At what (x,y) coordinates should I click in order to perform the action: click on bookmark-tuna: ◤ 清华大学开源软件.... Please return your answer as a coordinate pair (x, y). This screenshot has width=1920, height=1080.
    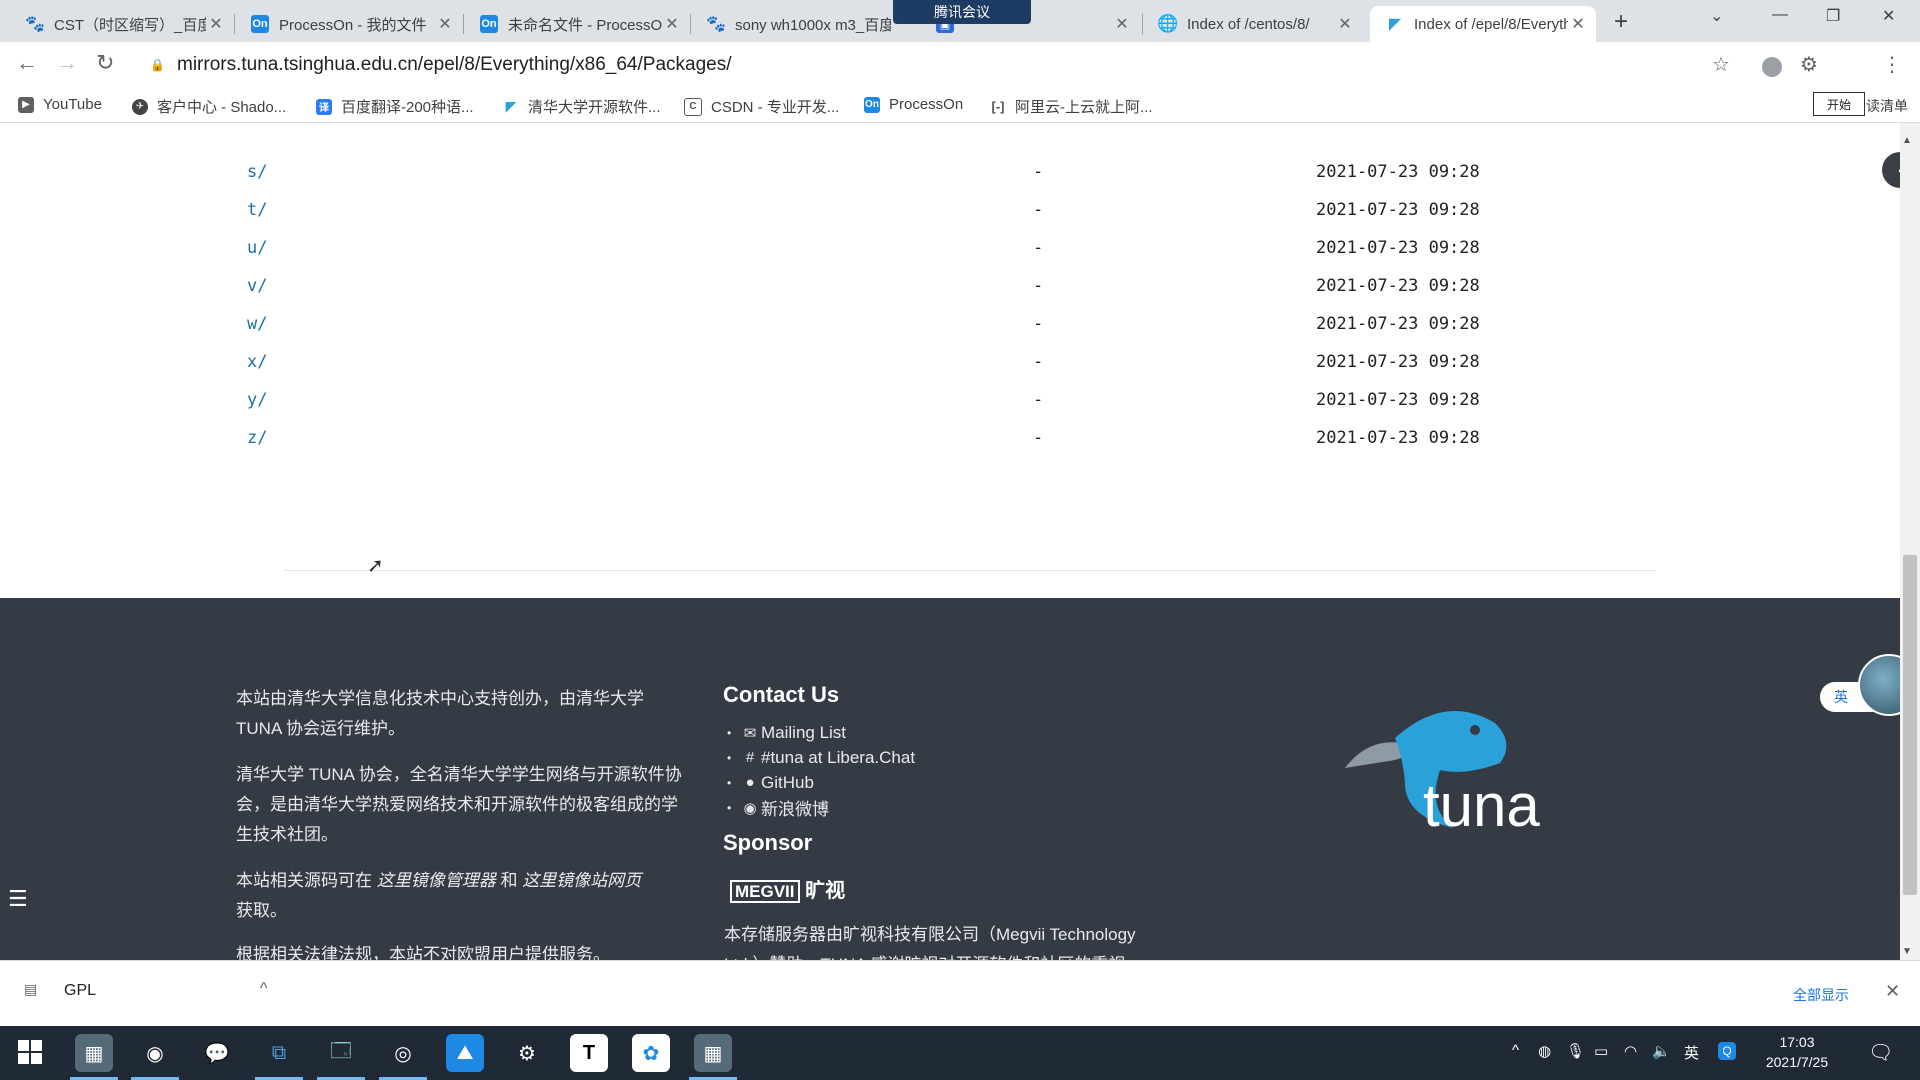
    Looking at the image, I should click on (582, 106).